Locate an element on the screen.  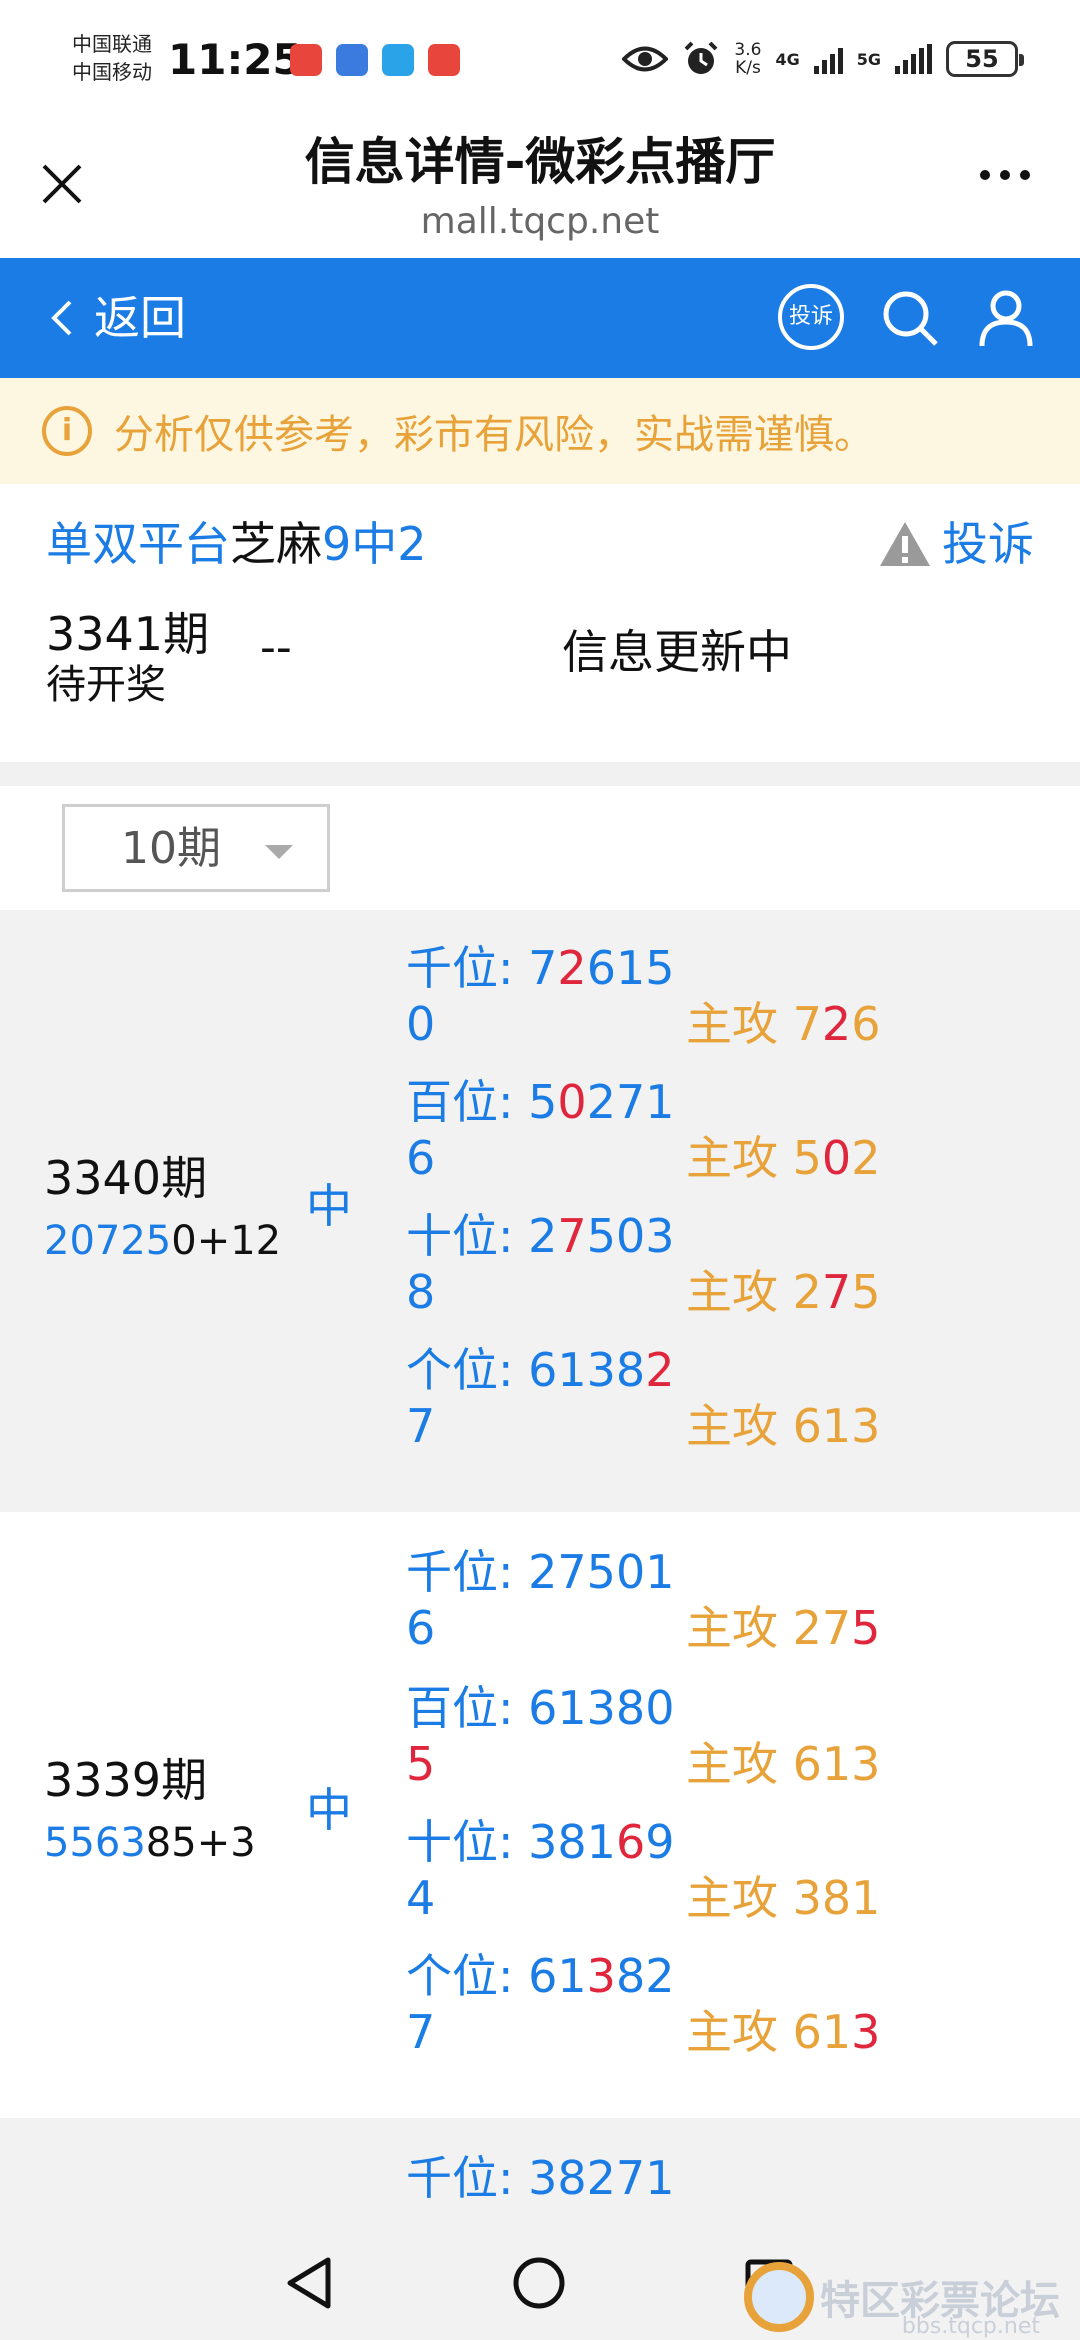
current-dash: -- is located at coordinates (276, 647).